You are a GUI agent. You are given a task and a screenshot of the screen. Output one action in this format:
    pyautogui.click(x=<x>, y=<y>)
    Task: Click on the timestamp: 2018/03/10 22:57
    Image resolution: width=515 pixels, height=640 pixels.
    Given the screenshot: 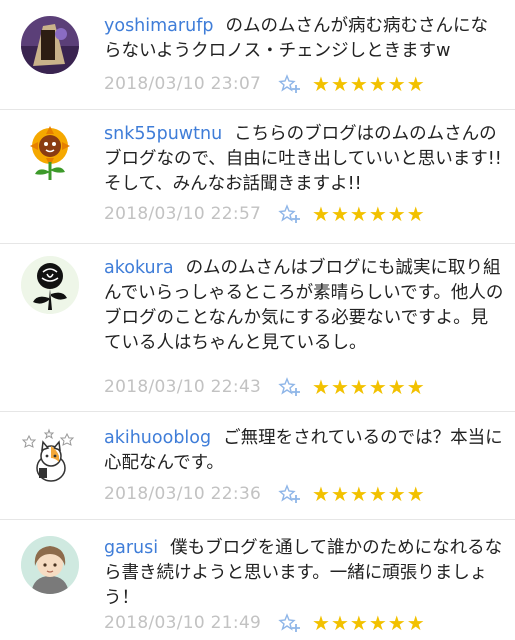 What is the action you would take?
    pyautogui.click(x=183, y=214)
    